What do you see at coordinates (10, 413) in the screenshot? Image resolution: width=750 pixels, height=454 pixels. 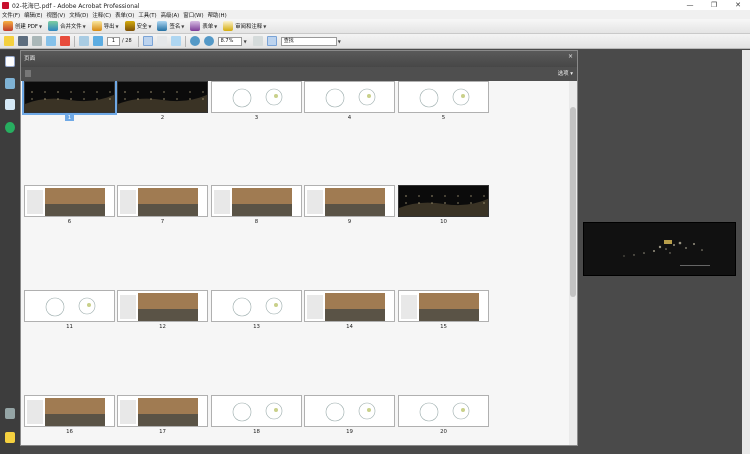 I see `attachments-icon` at bounding box center [10, 413].